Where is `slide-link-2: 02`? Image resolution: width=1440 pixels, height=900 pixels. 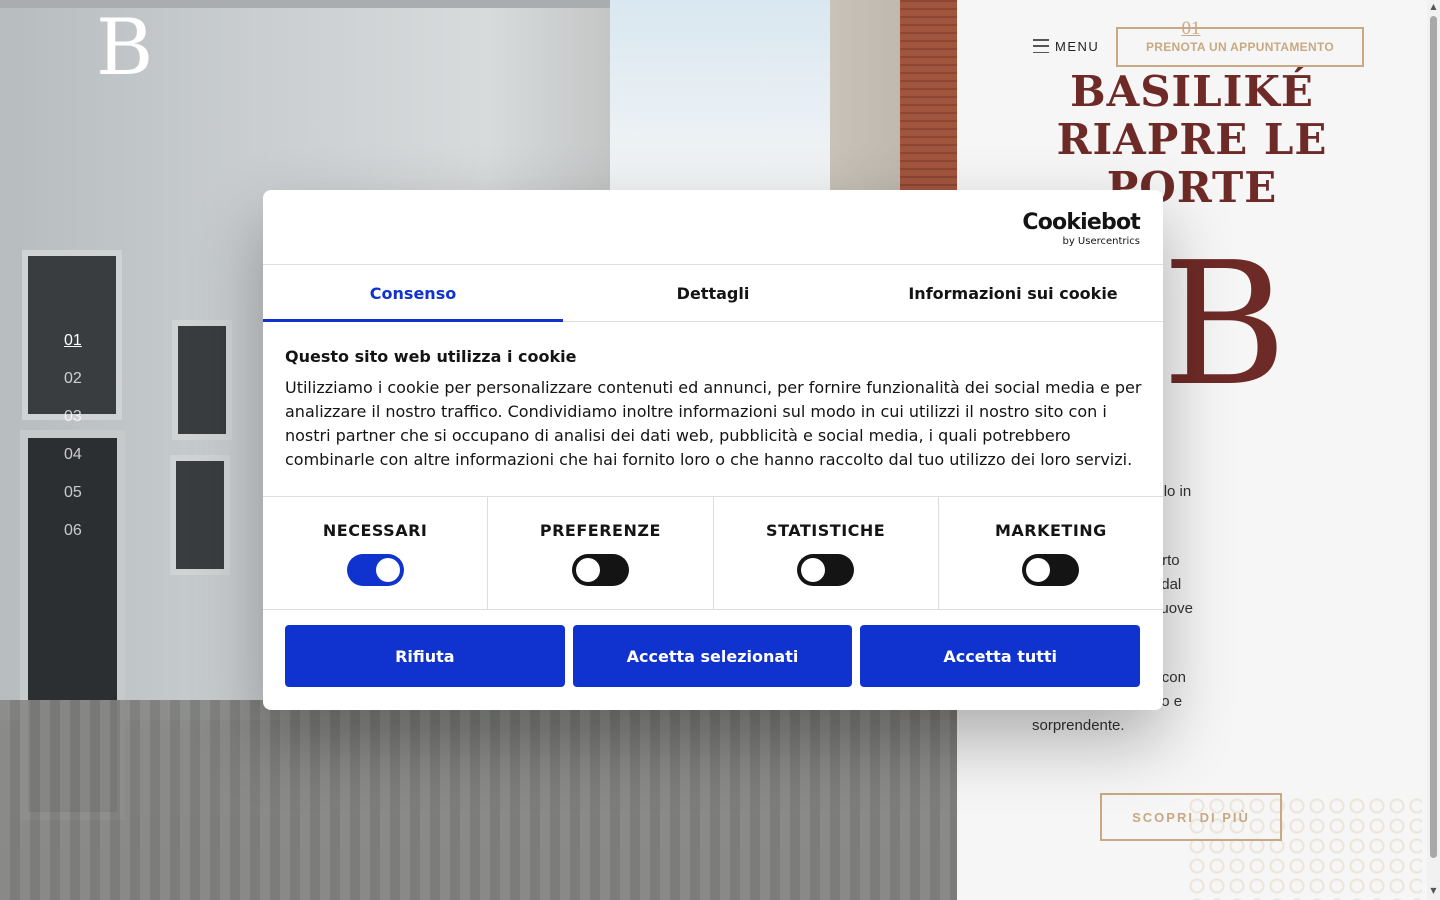 slide-link-2: 02 is located at coordinates (84, 389).